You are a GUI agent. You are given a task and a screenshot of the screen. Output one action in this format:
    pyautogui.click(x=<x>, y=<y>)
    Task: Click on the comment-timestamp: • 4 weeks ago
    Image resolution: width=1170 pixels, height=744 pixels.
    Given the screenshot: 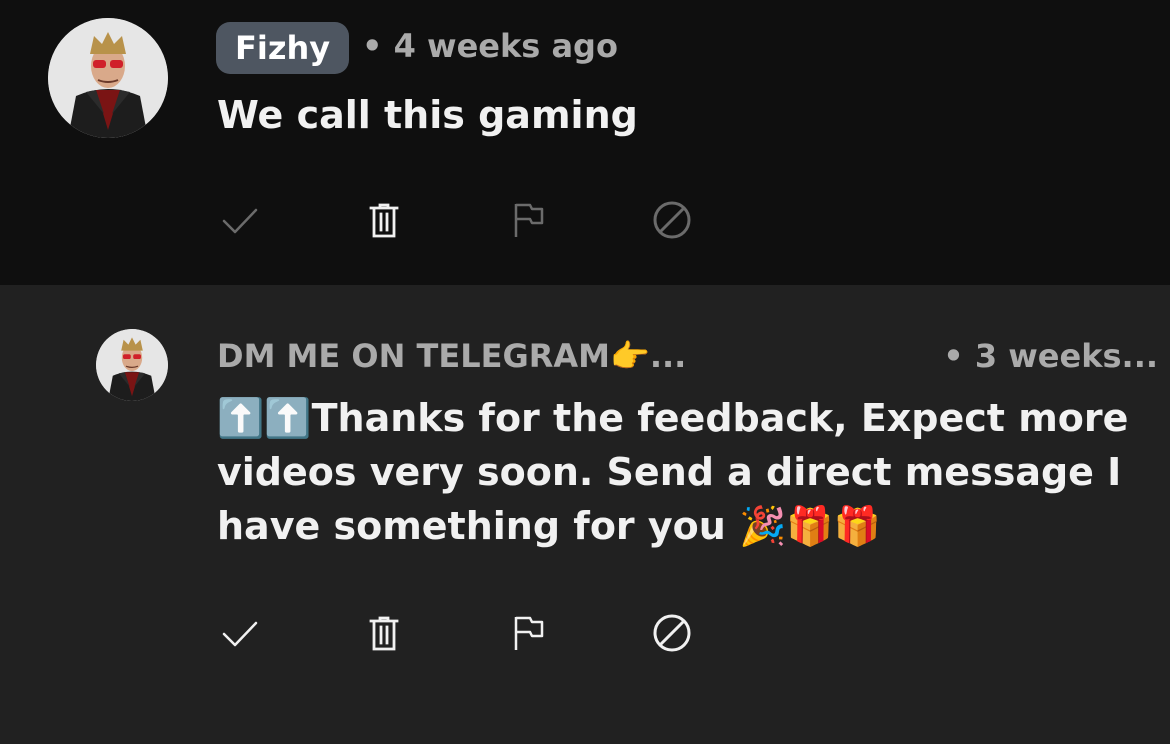 What is the action you would take?
    pyautogui.click(x=490, y=46)
    